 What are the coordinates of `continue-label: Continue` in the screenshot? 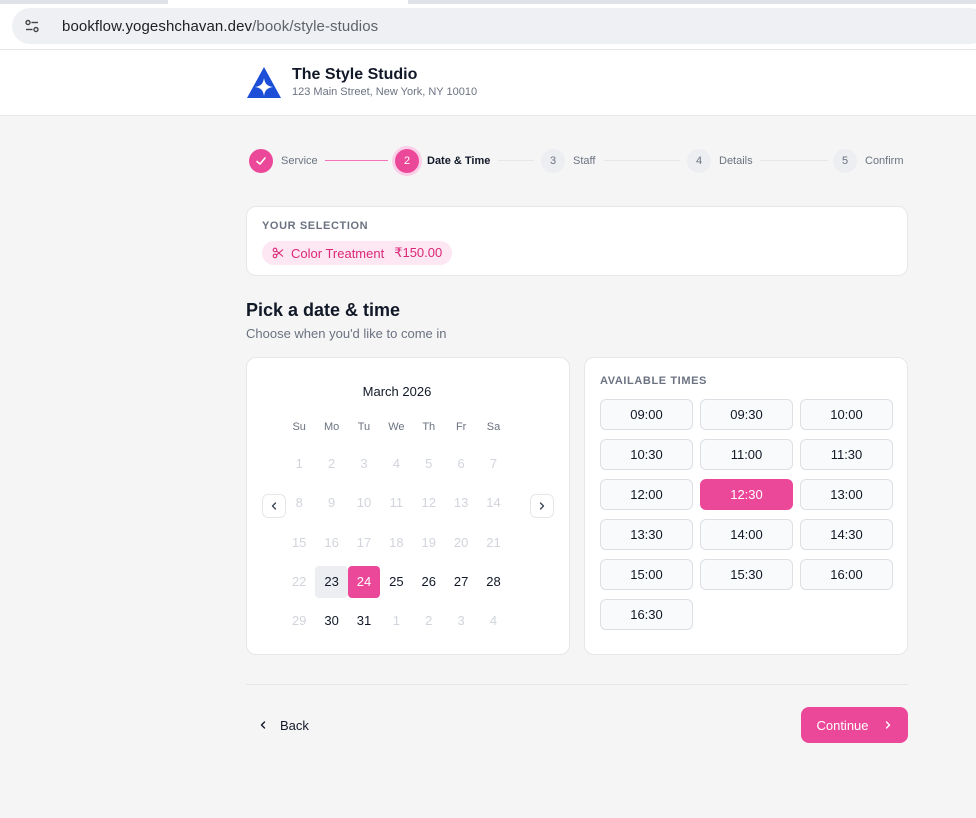 It's located at (842, 725).